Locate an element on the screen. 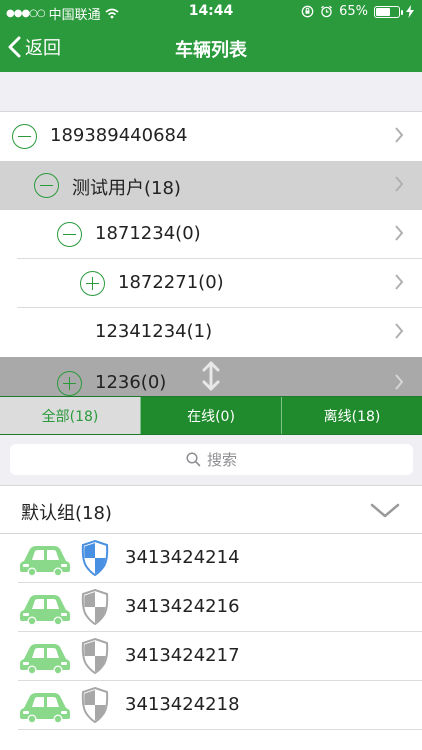 Image resolution: width=422 pixels, height=750 pixels. shield-active-icon is located at coordinates (95, 558).